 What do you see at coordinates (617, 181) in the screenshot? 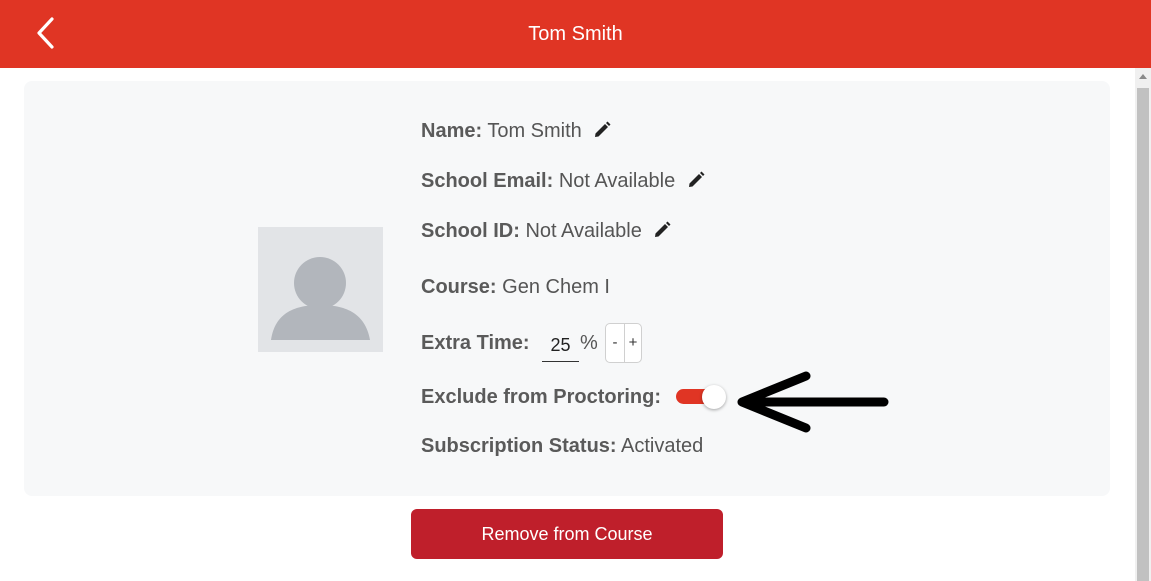
I see `school-email-value: Not Available` at bounding box center [617, 181].